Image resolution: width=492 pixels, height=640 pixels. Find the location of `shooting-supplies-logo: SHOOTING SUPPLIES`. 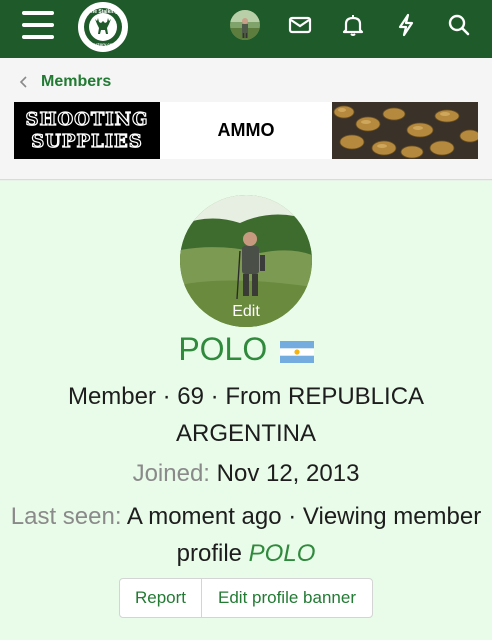

shooting-supplies-logo: SHOOTING SUPPLIES is located at coordinates (87, 130).